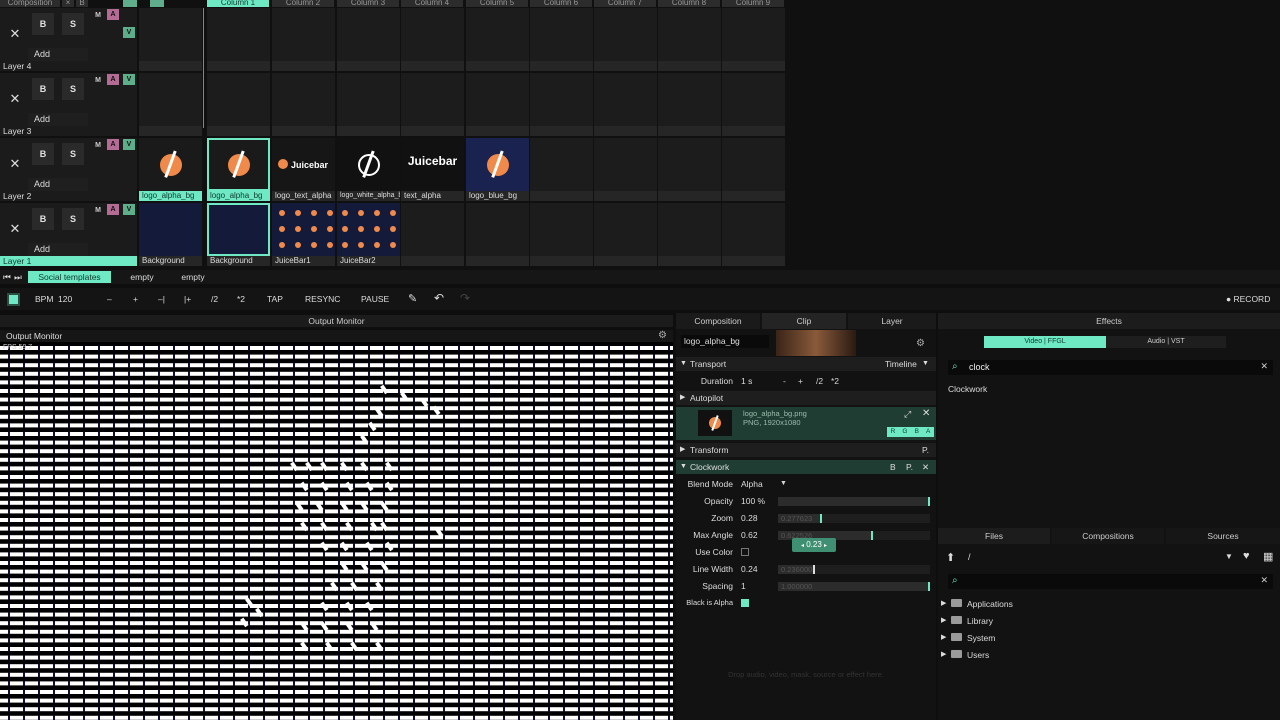 This screenshot has height=720, width=1280. I want to click on folder-item: ▶ Applications, so click(1109, 604).